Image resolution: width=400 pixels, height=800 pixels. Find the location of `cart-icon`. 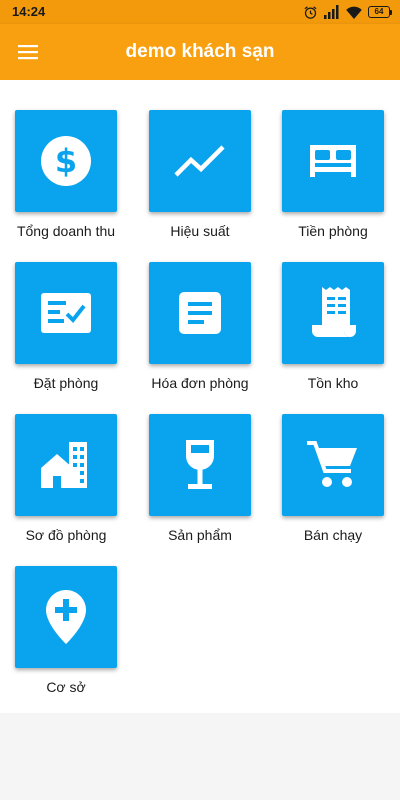

cart-icon is located at coordinates (332, 464).